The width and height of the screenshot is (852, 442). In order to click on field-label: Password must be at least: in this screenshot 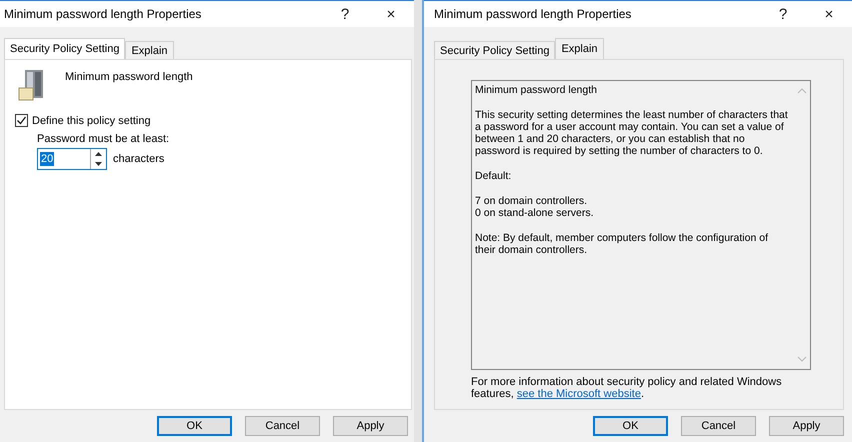, I will do `click(103, 139)`.